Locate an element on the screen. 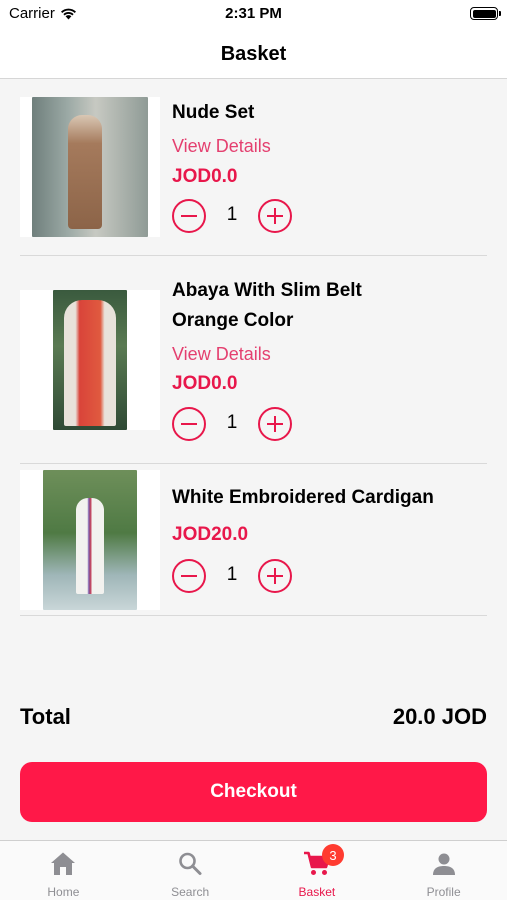 The height and width of the screenshot is (900, 507). item-name-line: Abaya With Slim Belt is located at coordinates (267, 290).